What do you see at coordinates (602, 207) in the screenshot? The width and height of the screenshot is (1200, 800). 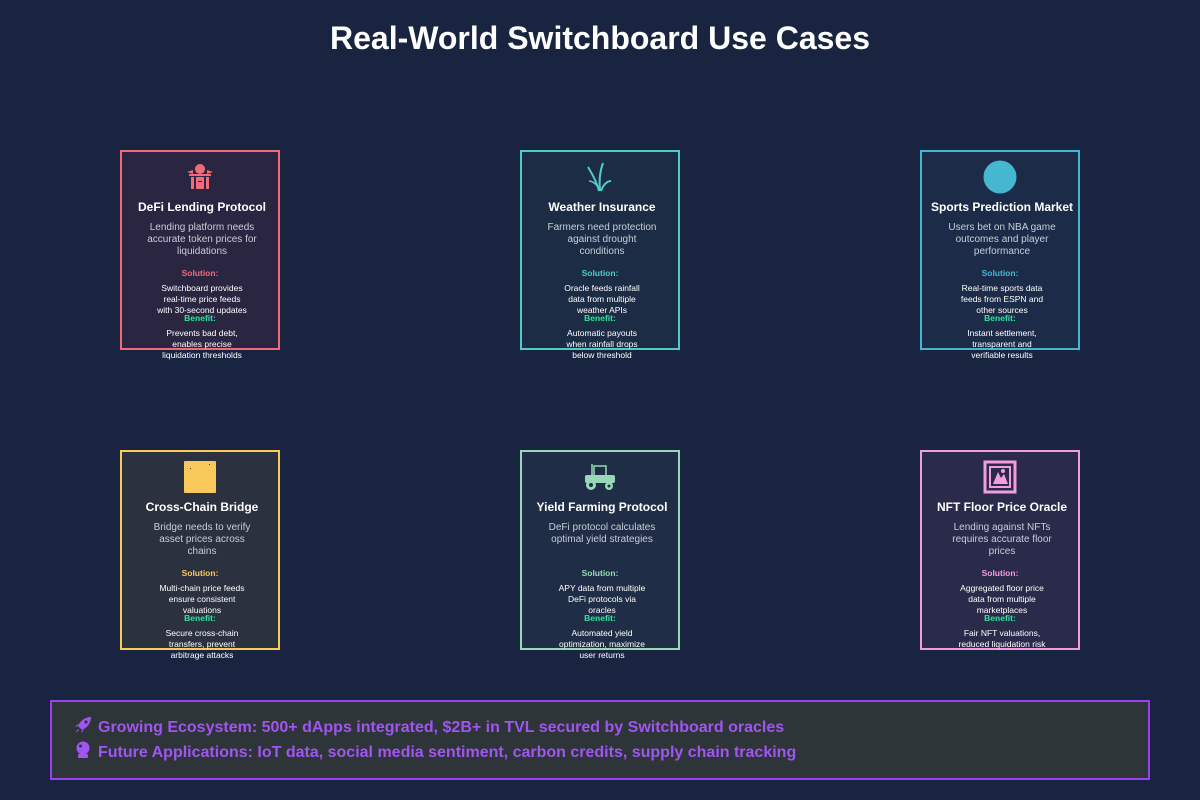 I see `card-title: Weather Insurance` at bounding box center [602, 207].